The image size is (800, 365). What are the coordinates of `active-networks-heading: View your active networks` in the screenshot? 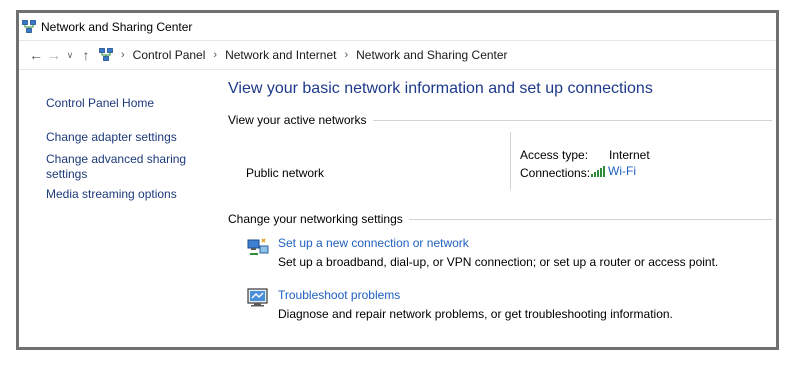 It's located at (297, 120).